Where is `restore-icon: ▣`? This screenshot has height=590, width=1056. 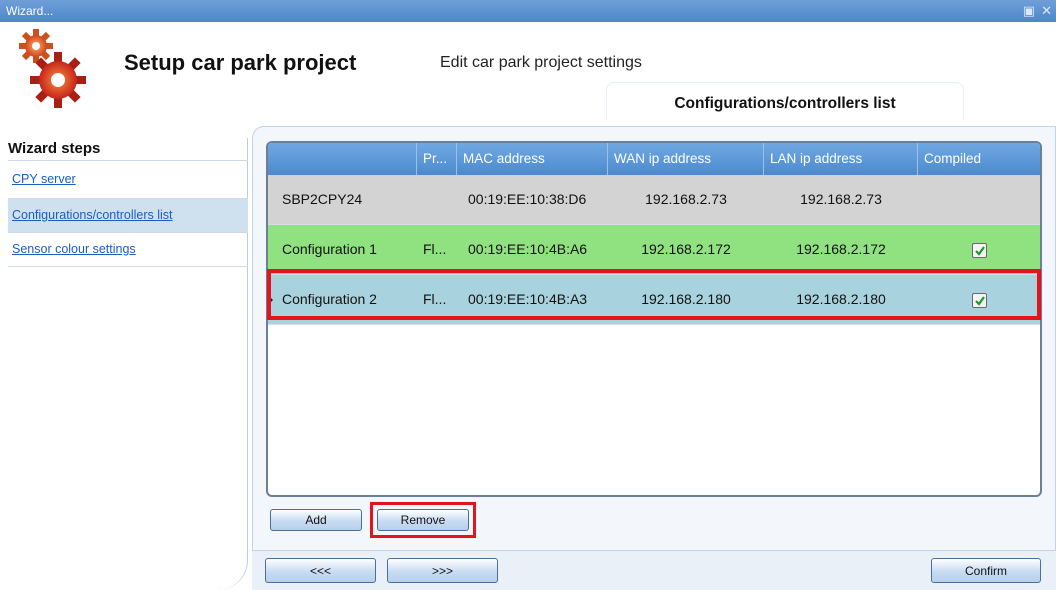 restore-icon: ▣ is located at coordinates (1029, 11).